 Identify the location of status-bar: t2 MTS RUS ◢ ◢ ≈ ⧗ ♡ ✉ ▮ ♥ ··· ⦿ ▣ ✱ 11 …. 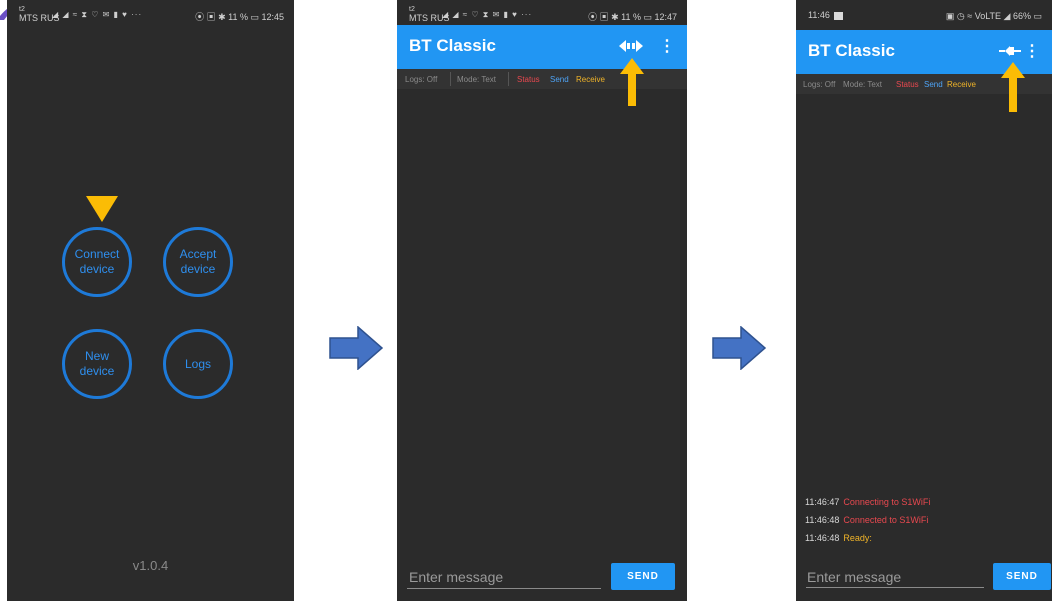
(150, 15).